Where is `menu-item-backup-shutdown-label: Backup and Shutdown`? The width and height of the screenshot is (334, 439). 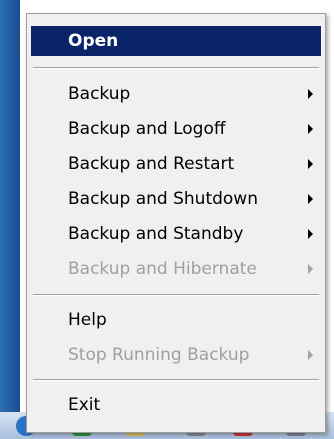
menu-item-backup-shutdown-label: Backup and Shutdown is located at coordinates (163, 199).